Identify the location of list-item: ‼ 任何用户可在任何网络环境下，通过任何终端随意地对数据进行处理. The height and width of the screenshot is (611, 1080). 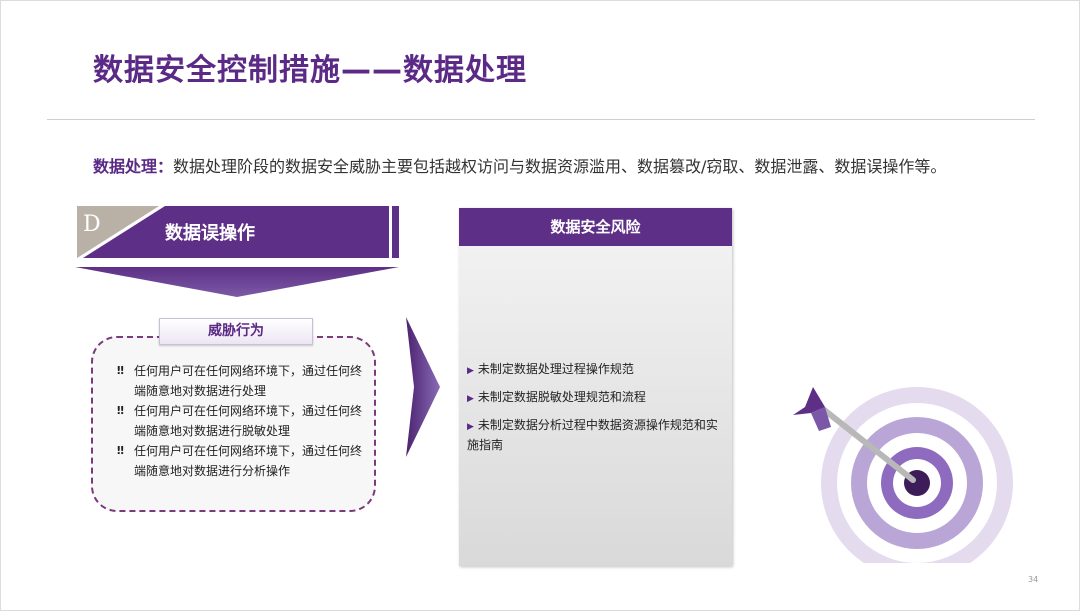
(244, 381).